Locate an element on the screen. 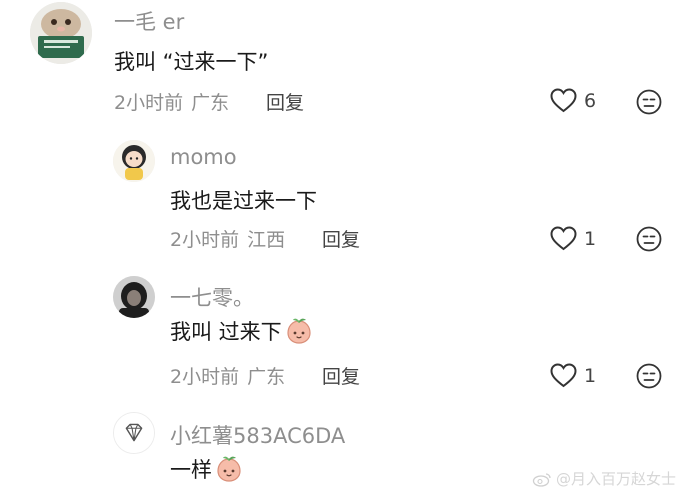  like-count: 6 is located at coordinates (590, 100).